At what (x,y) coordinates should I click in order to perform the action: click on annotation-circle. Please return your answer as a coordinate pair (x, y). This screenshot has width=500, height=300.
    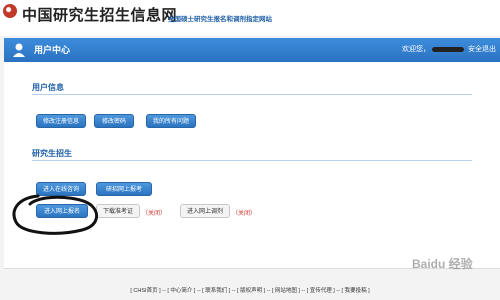
    Looking at the image, I should click on (55, 214).